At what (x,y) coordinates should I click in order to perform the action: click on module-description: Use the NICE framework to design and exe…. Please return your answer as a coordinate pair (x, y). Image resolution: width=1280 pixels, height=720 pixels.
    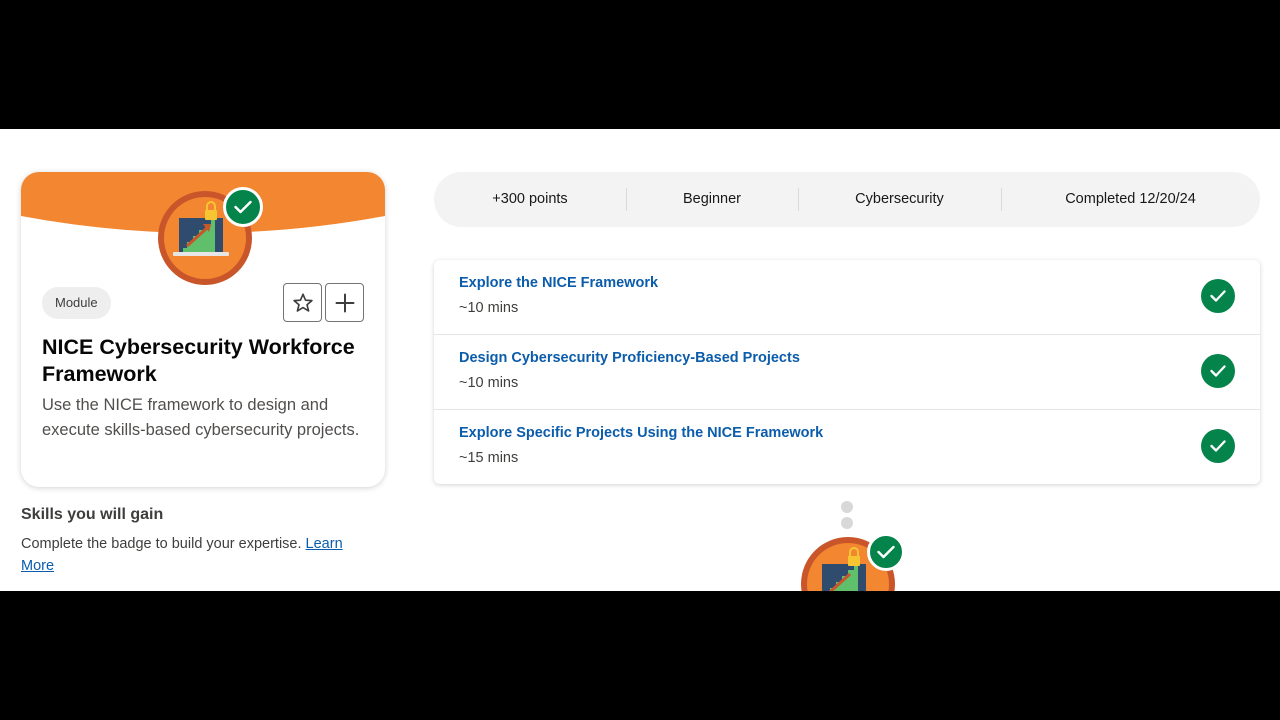
    Looking at the image, I should click on (201, 417).